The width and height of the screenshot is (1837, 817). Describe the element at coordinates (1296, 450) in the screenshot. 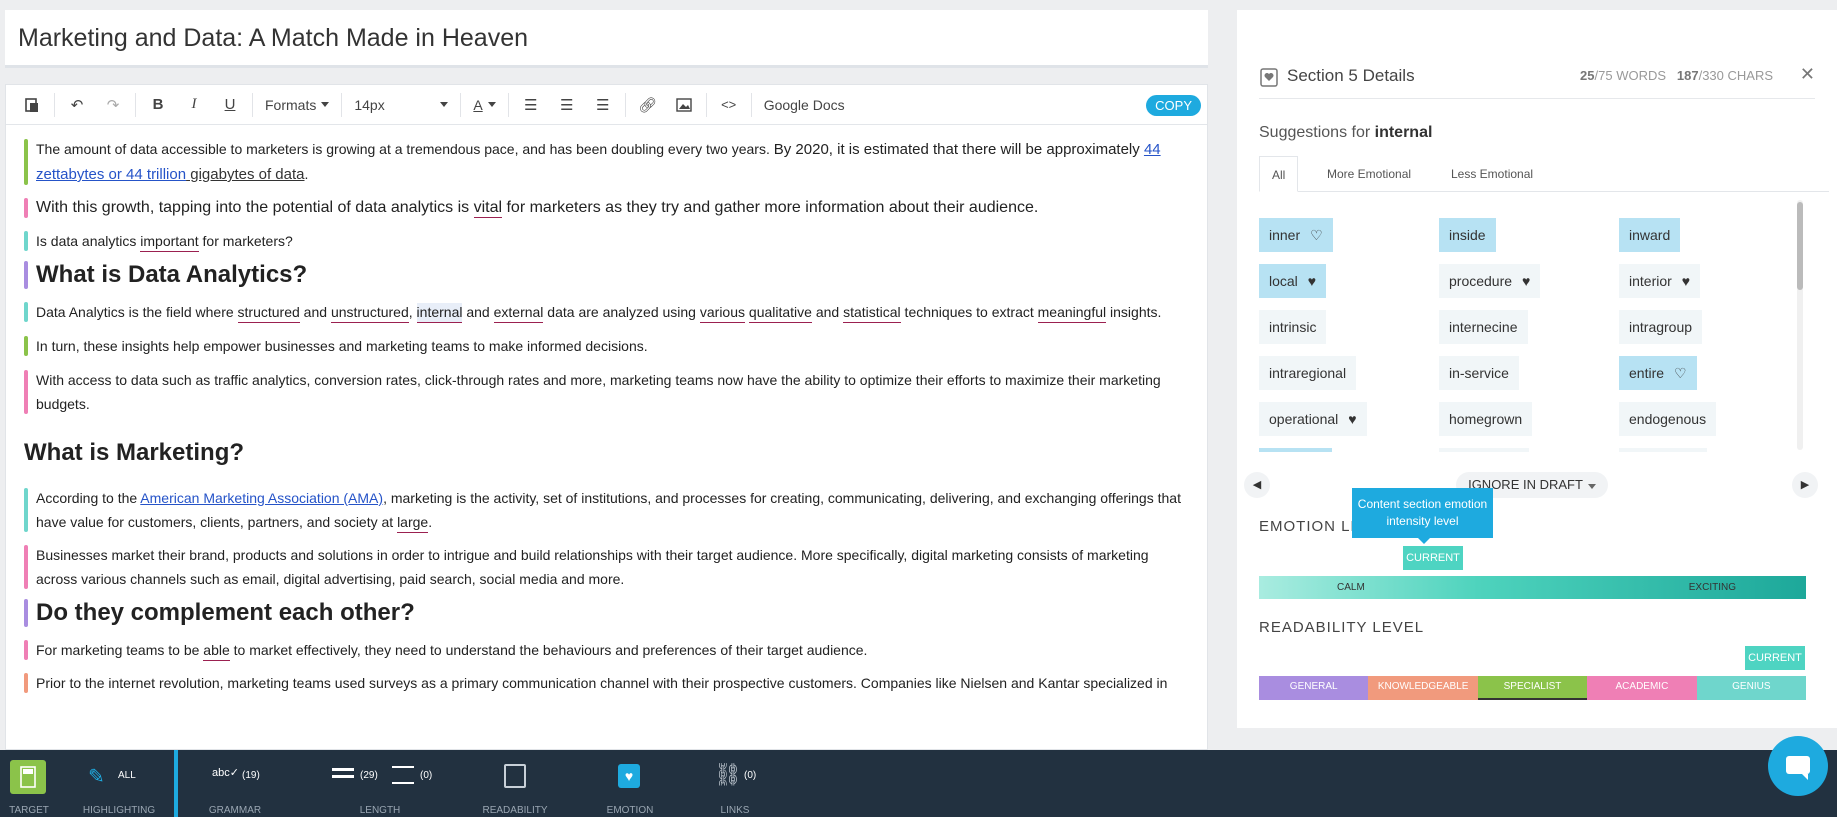

I see `suggestion-chip: home♥` at that location.